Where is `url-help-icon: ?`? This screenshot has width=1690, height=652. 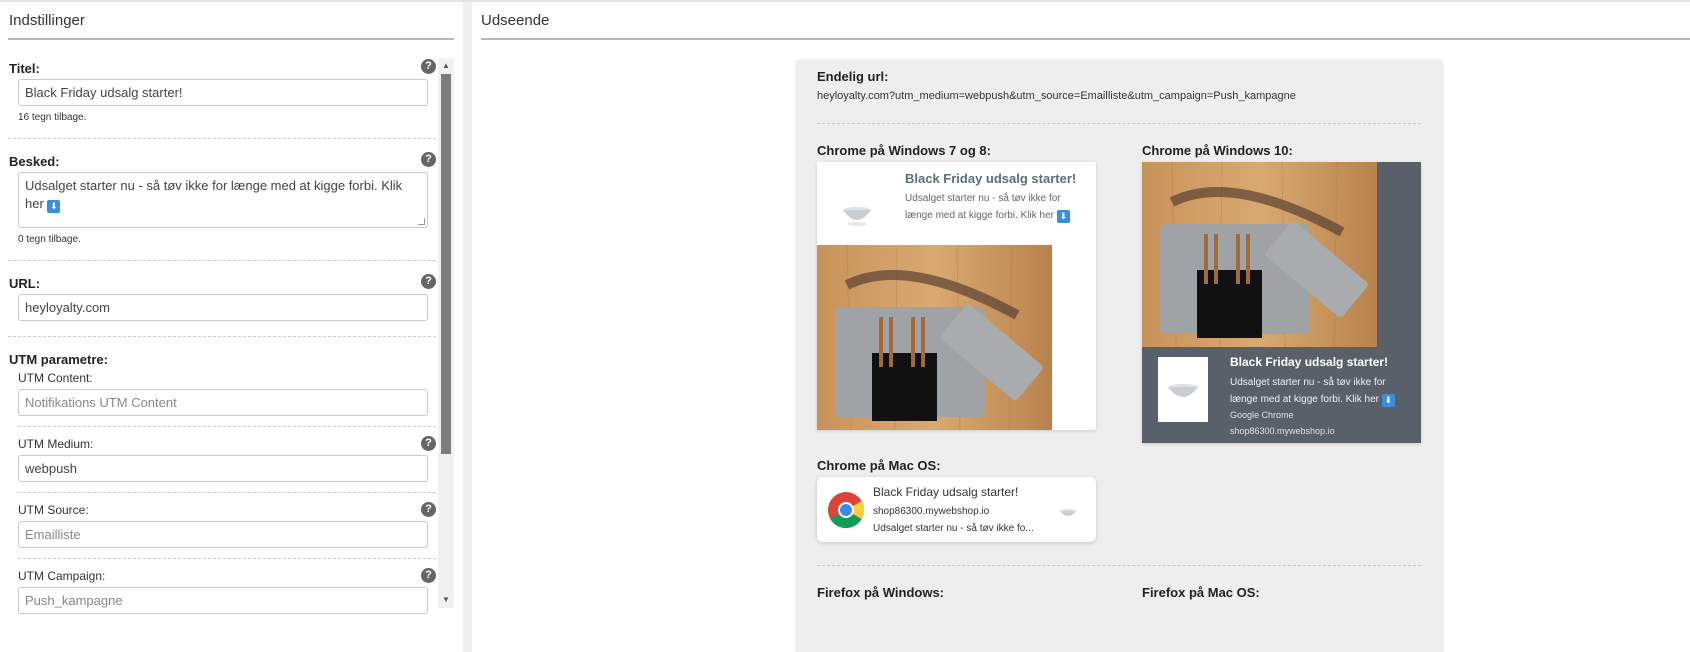 url-help-icon: ? is located at coordinates (428, 281).